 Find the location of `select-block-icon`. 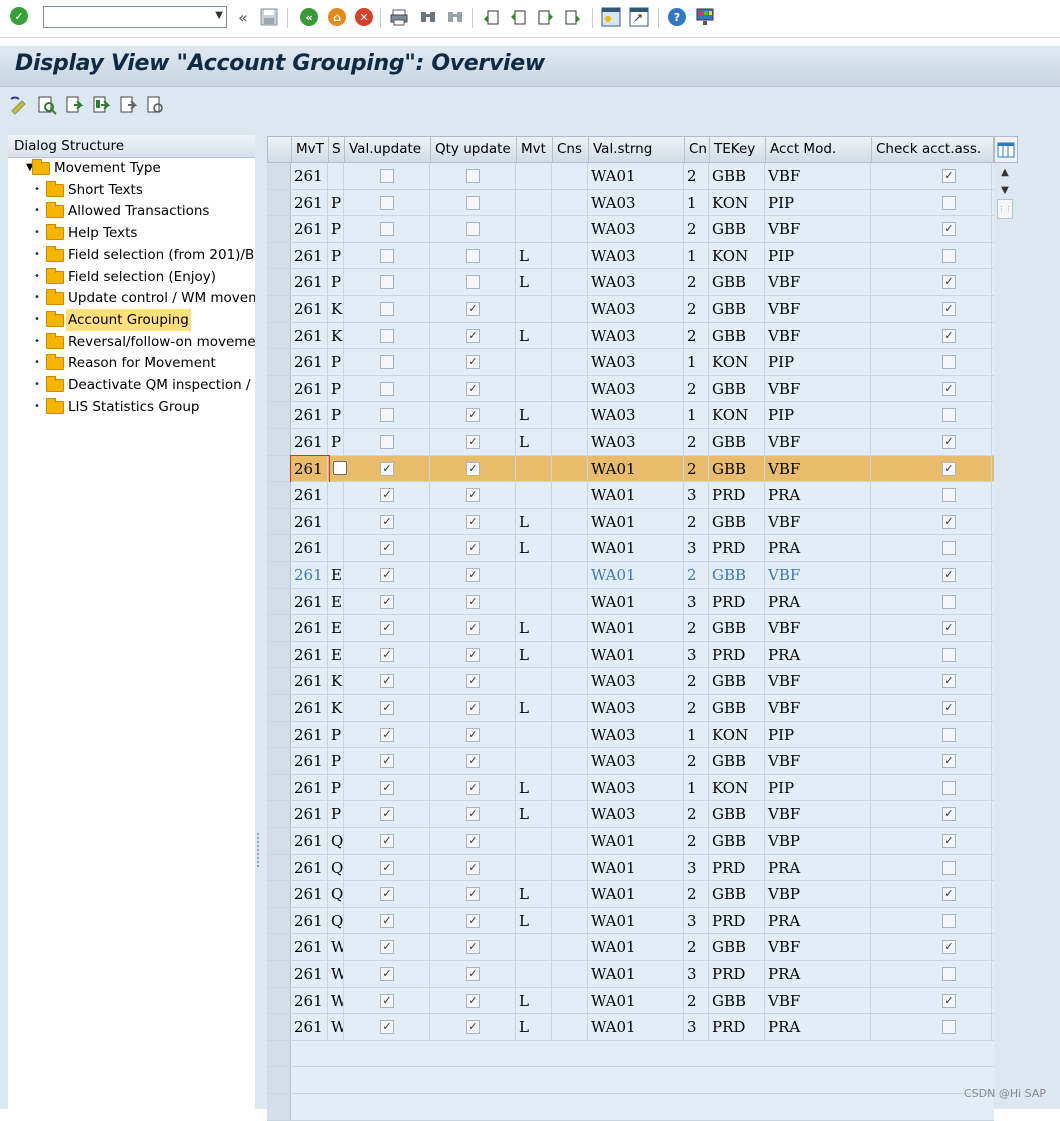

select-block-icon is located at coordinates (101, 105).